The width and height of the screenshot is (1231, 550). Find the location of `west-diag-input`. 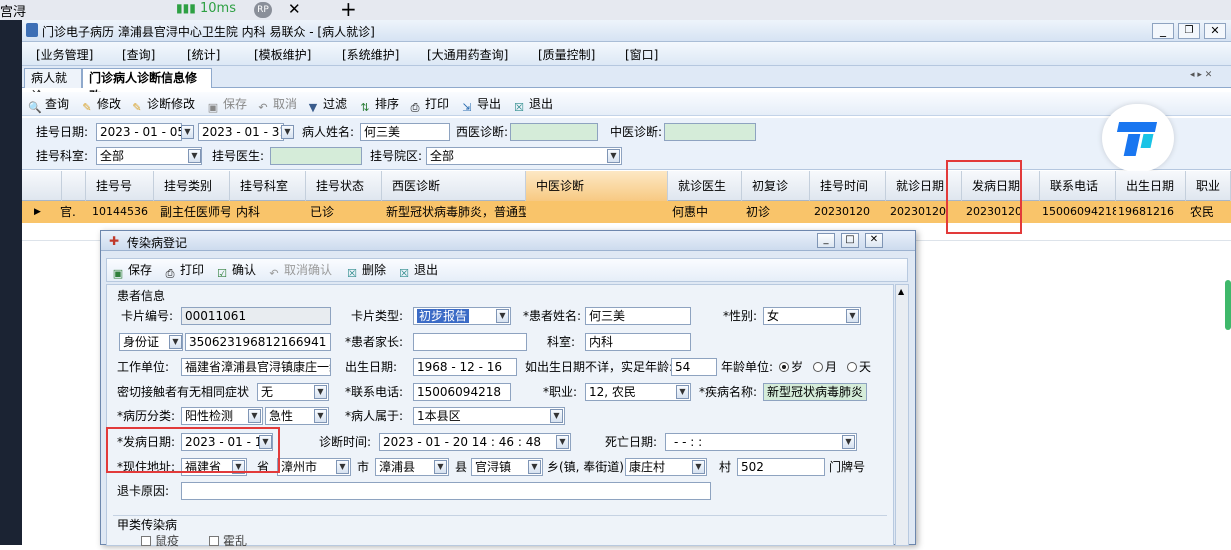

west-diag-input is located at coordinates (554, 132).